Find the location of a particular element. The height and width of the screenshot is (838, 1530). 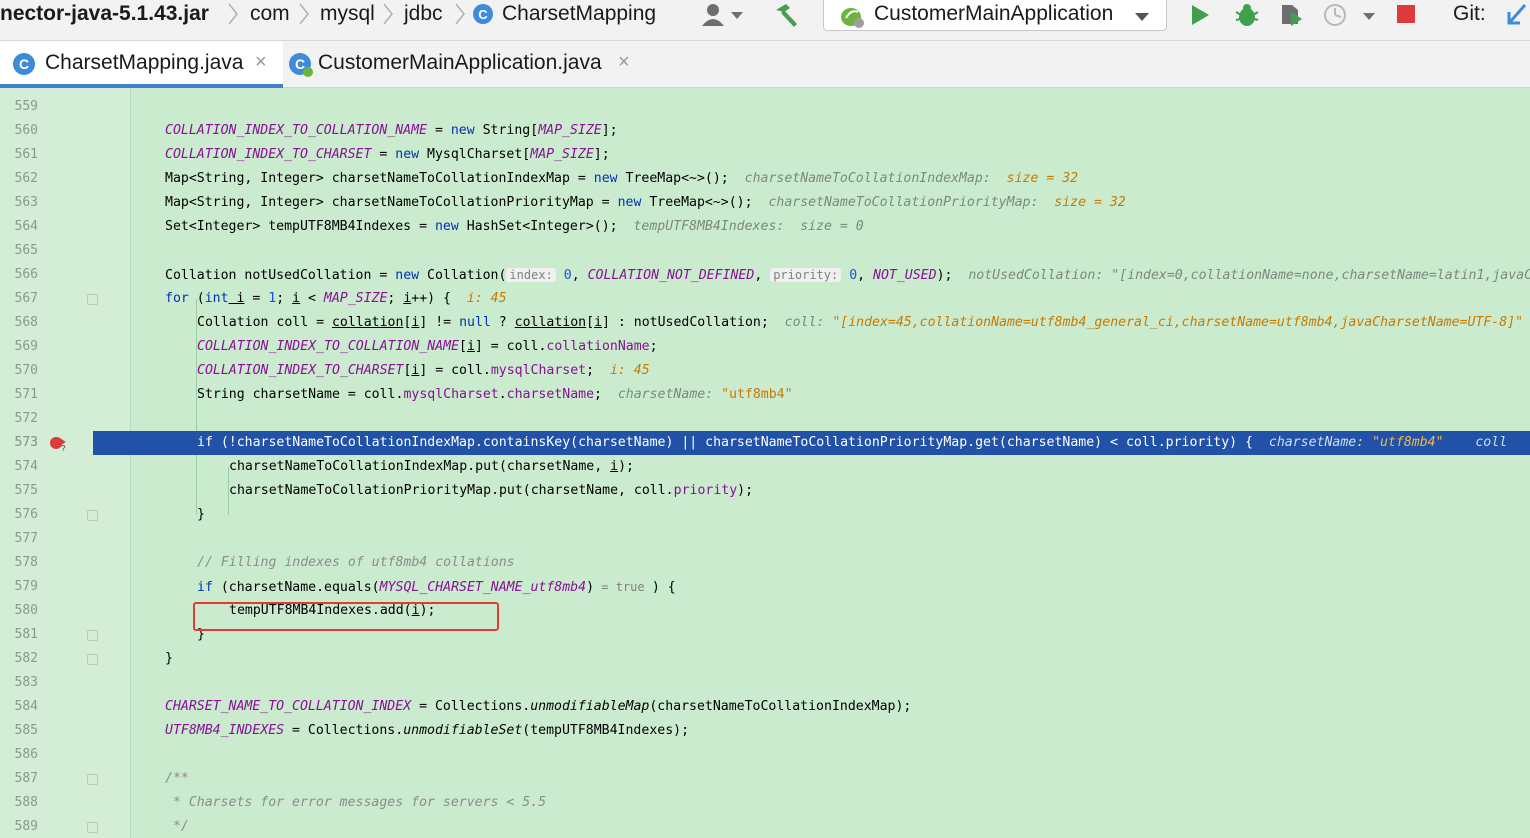

stop-icon is located at coordinates (1406, 16).